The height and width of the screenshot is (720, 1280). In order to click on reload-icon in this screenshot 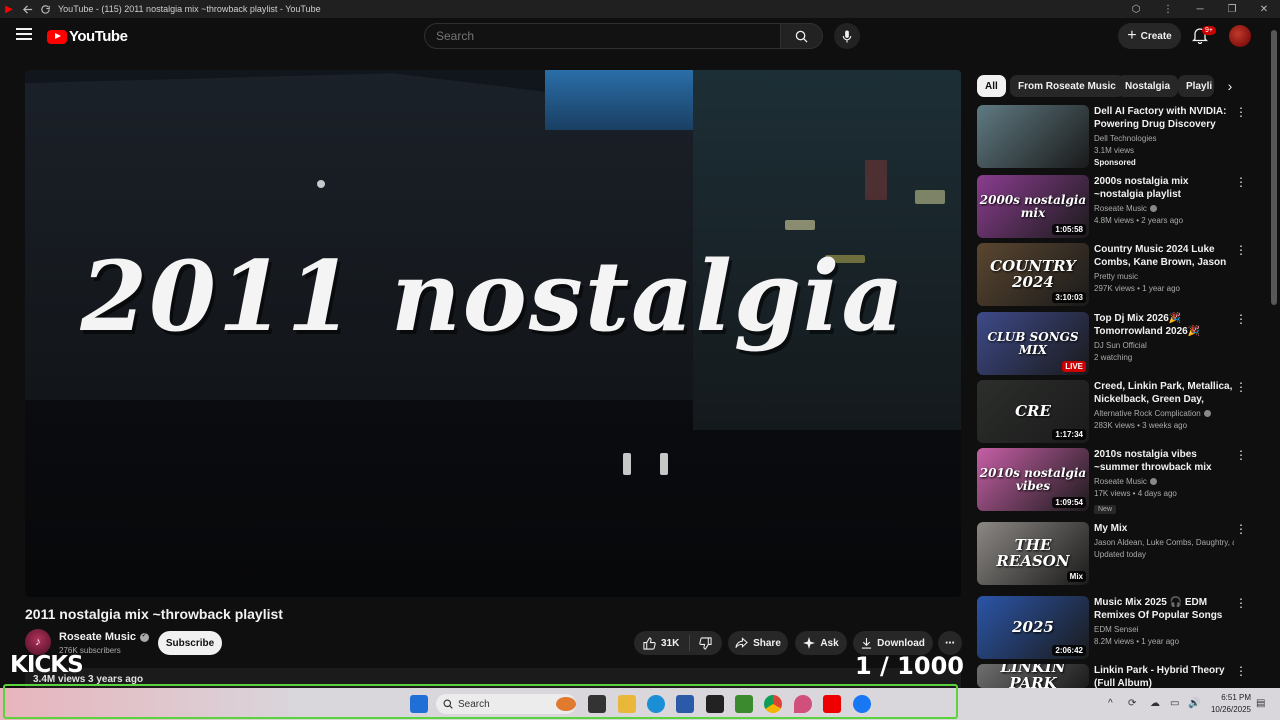, I will do `click(45, 9)`.